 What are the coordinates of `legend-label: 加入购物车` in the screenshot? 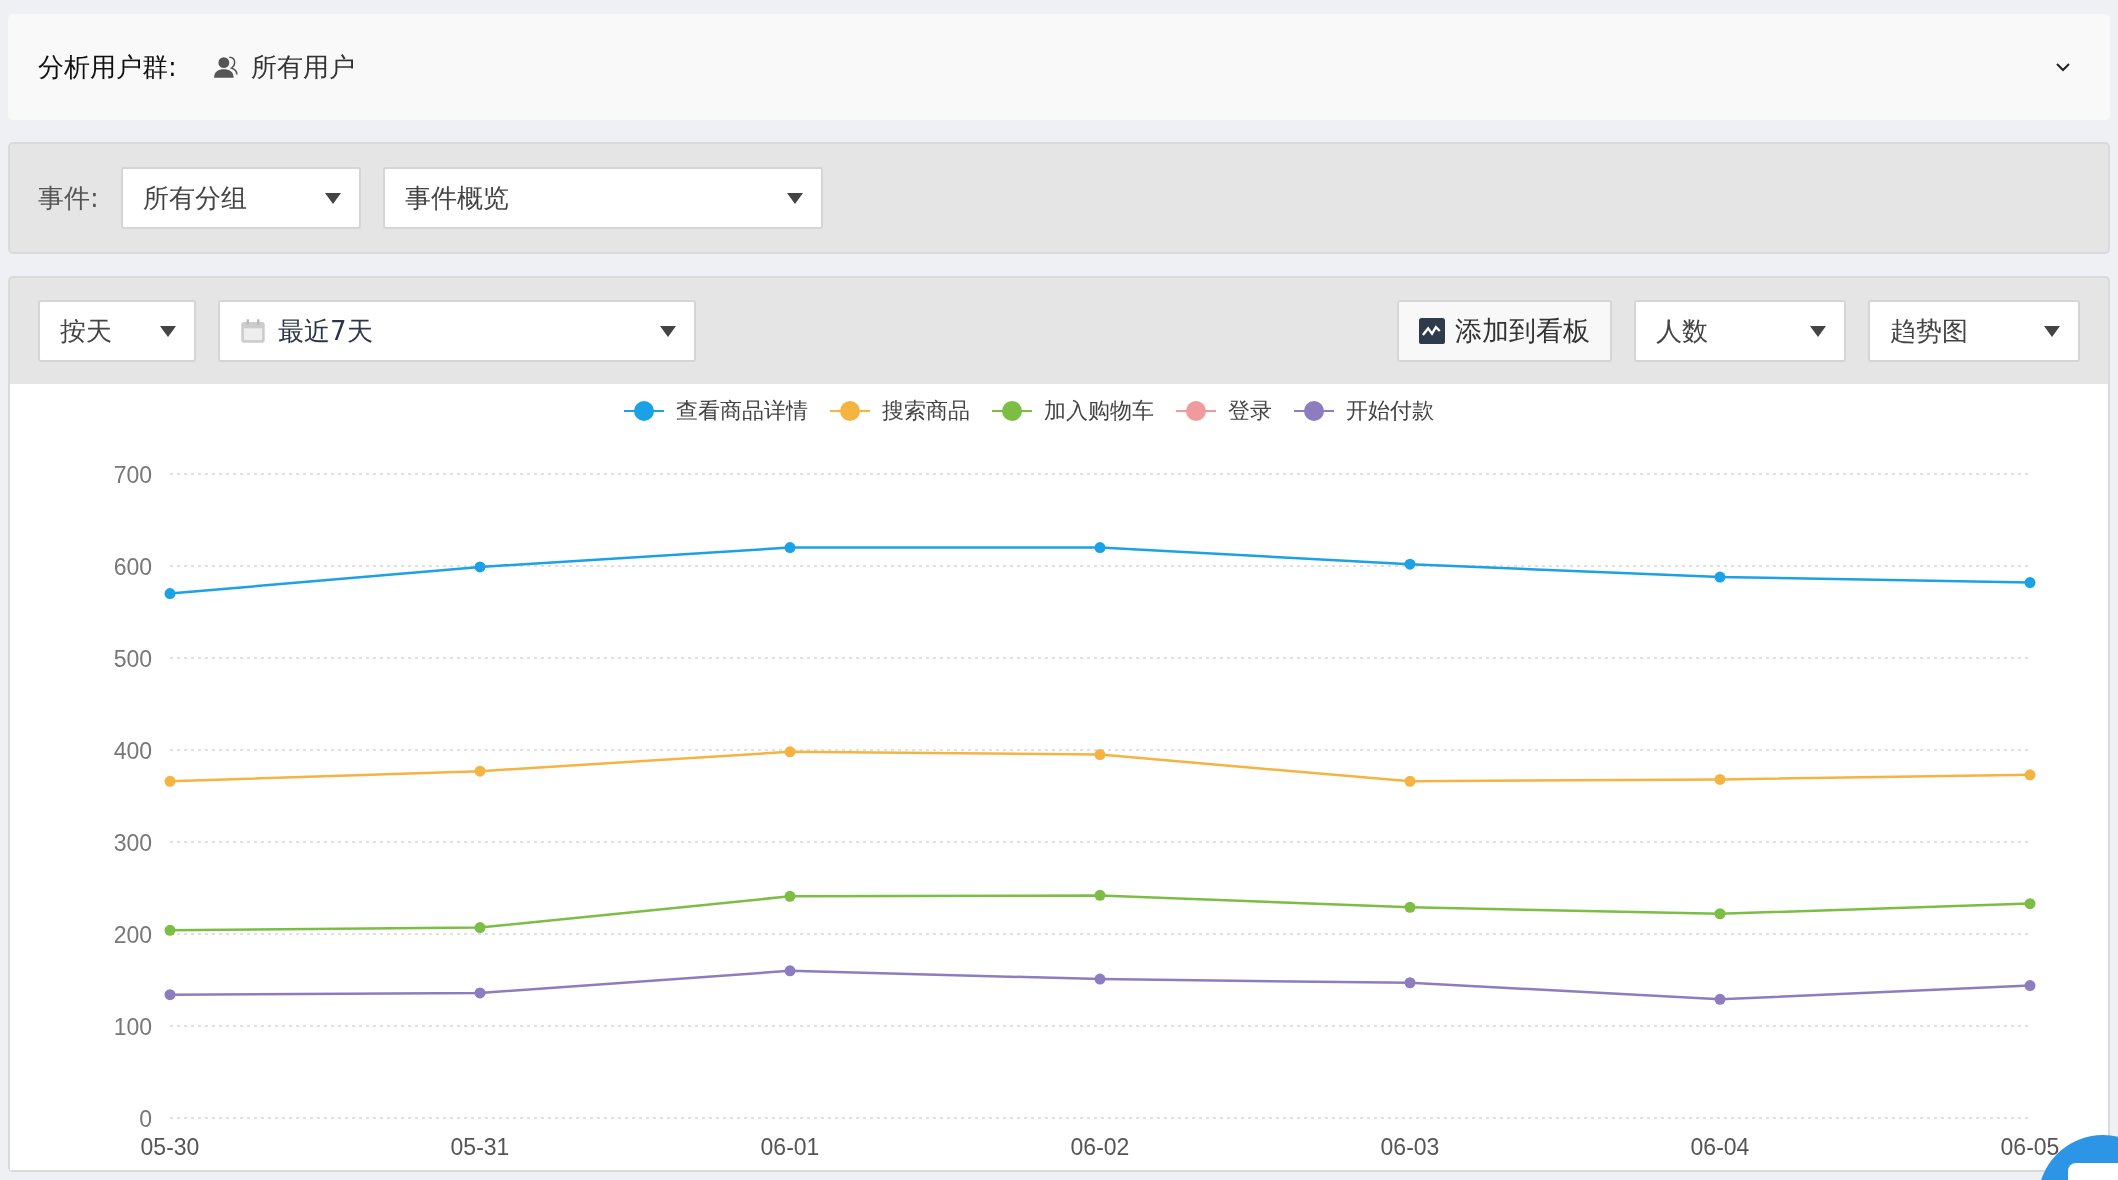 It's located at (1099, 411).